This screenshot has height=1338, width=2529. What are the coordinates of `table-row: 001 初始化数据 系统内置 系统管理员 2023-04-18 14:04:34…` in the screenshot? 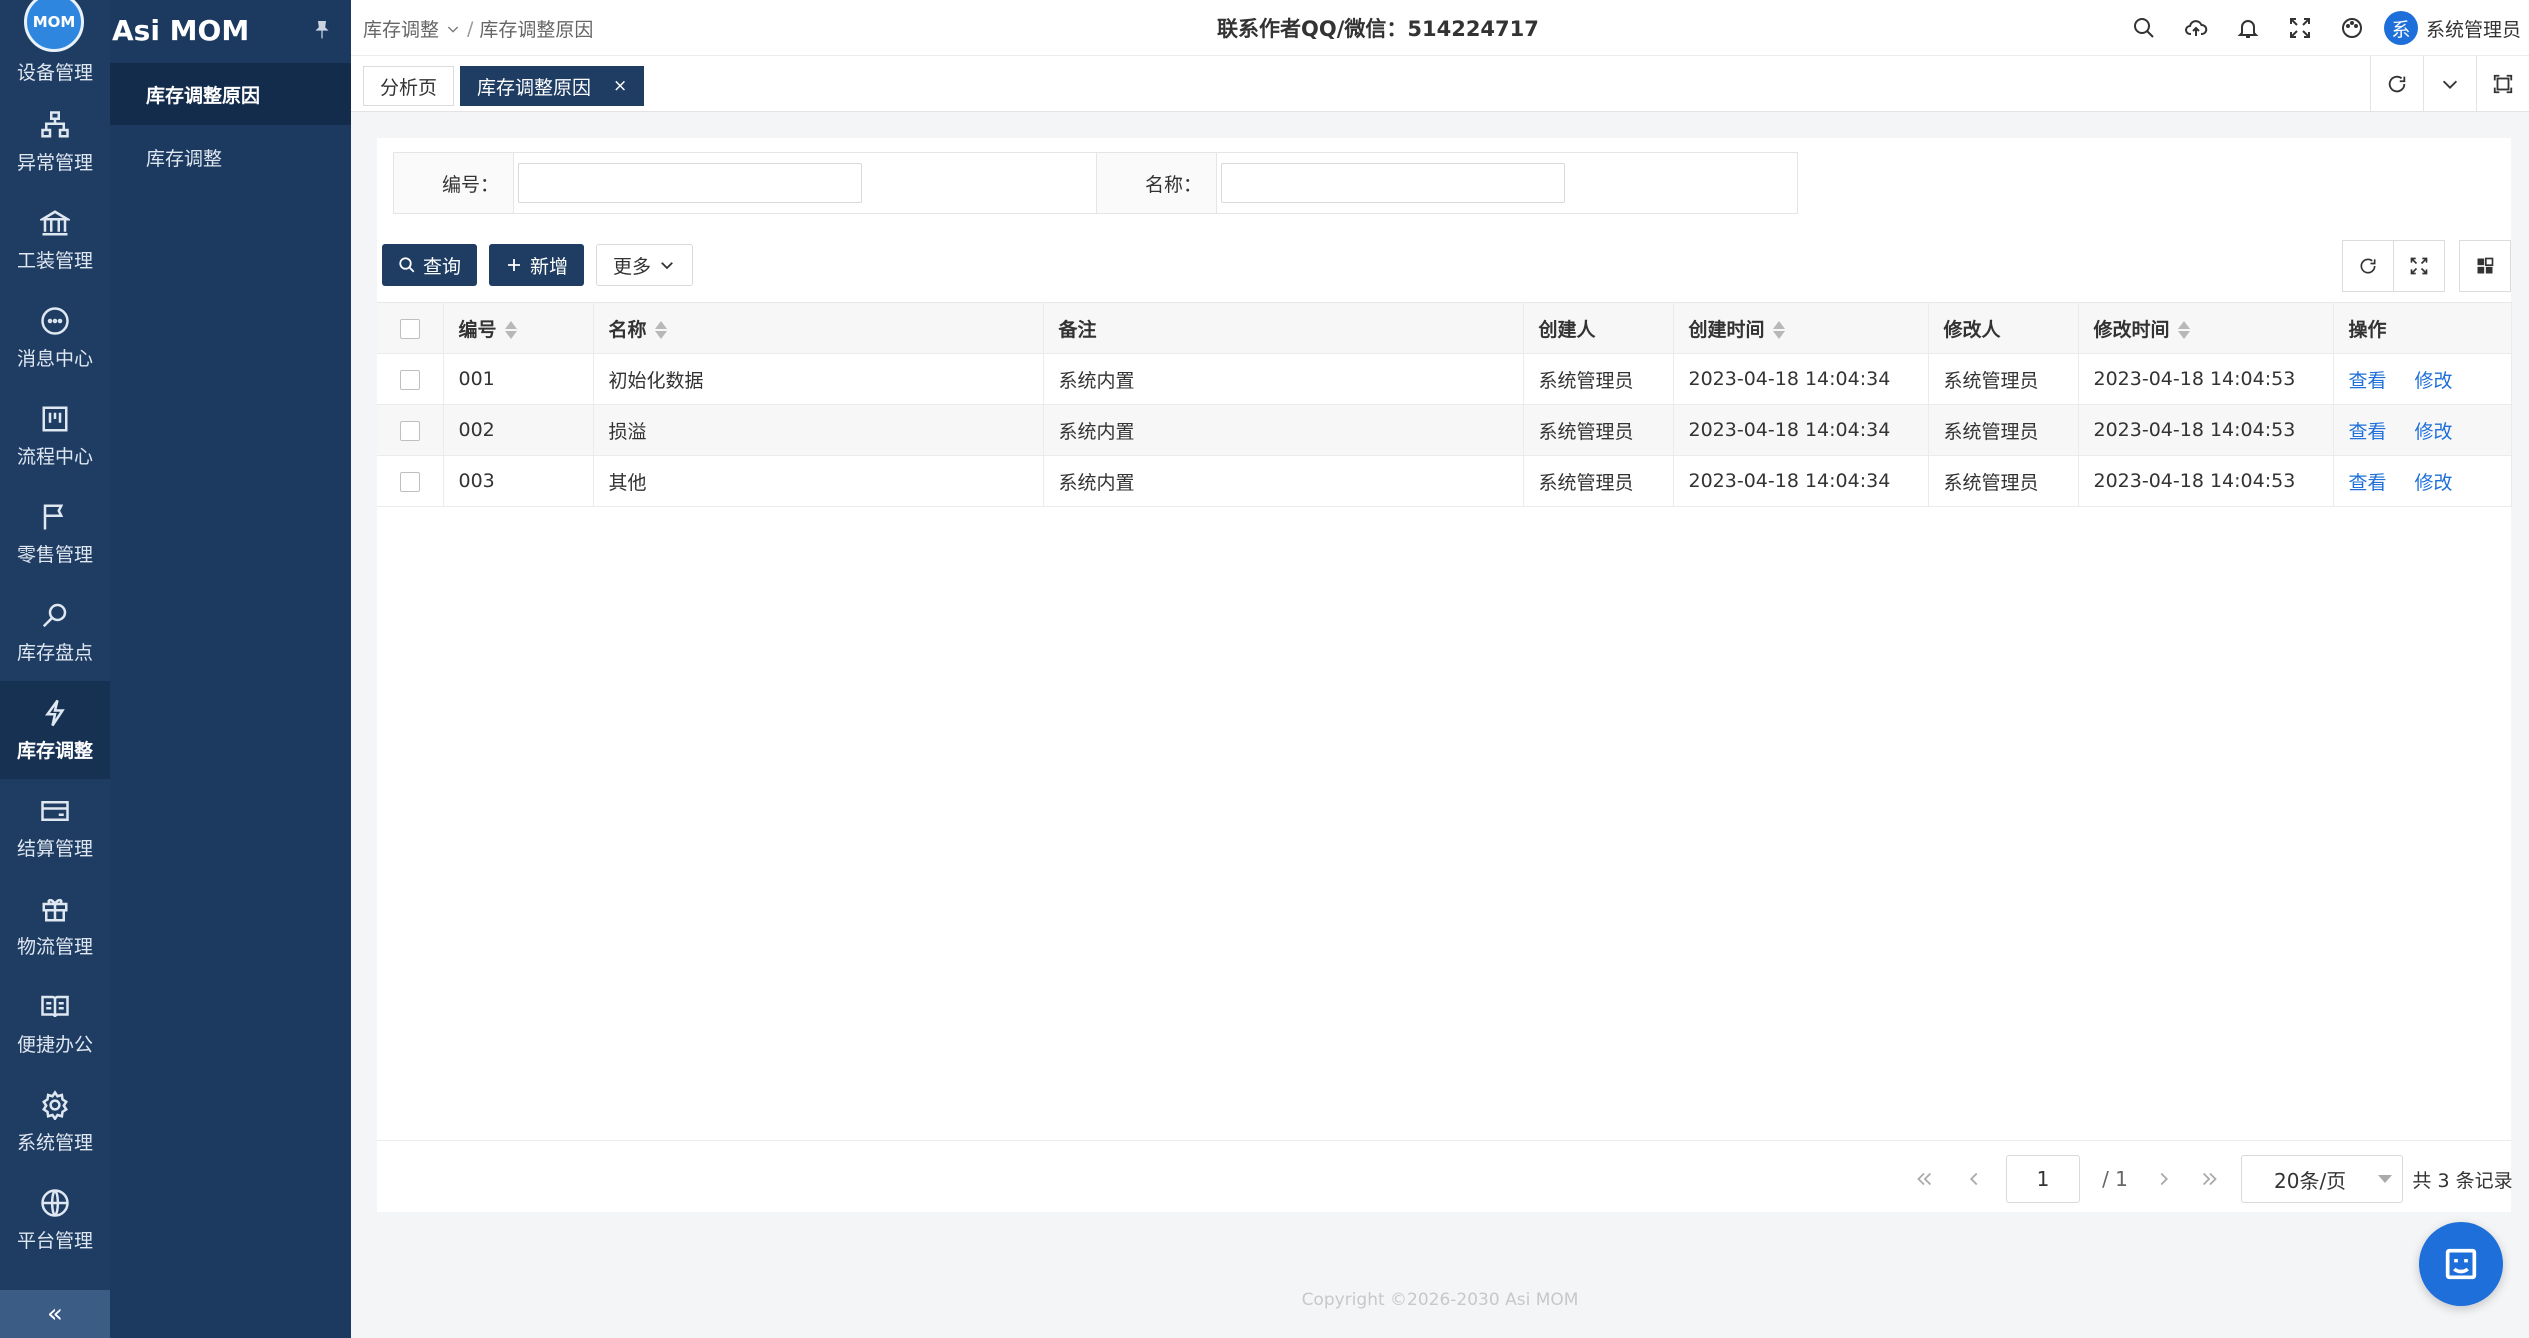 It's located at (1444, 379).